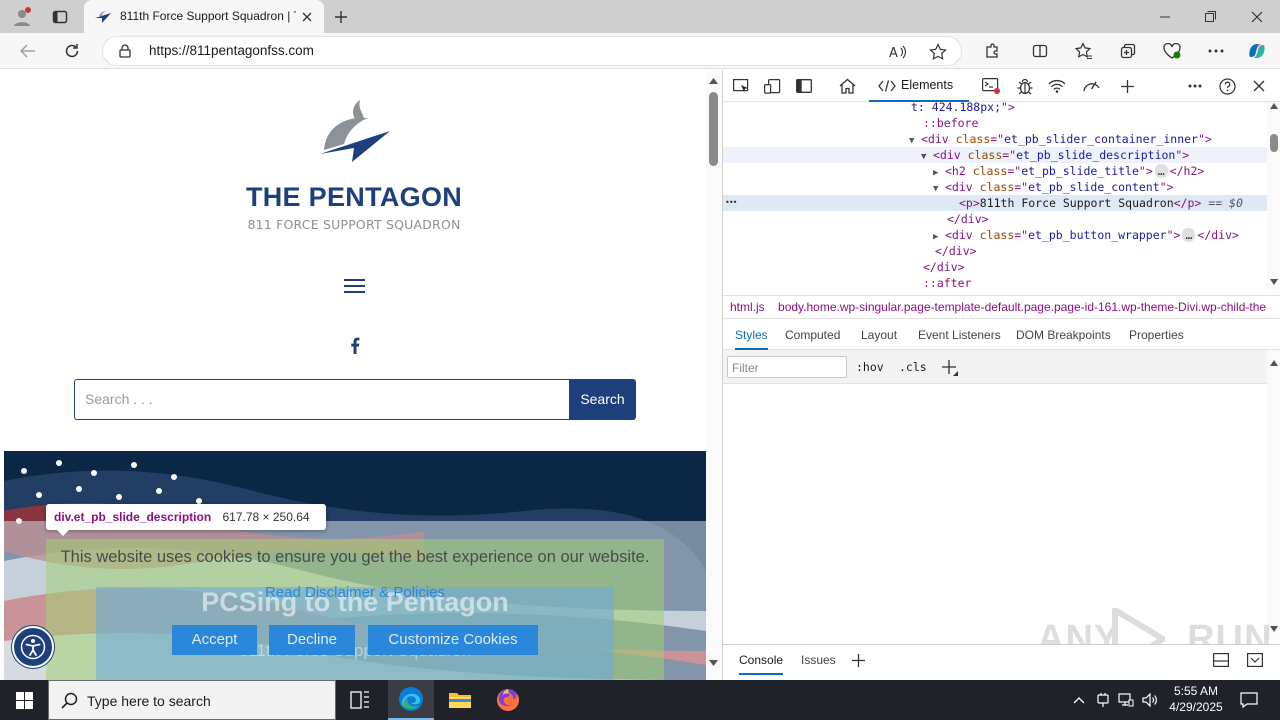  Describe the element at coordinates (1257, 16) in the screenshot. I see `close-window-icon` at that location.